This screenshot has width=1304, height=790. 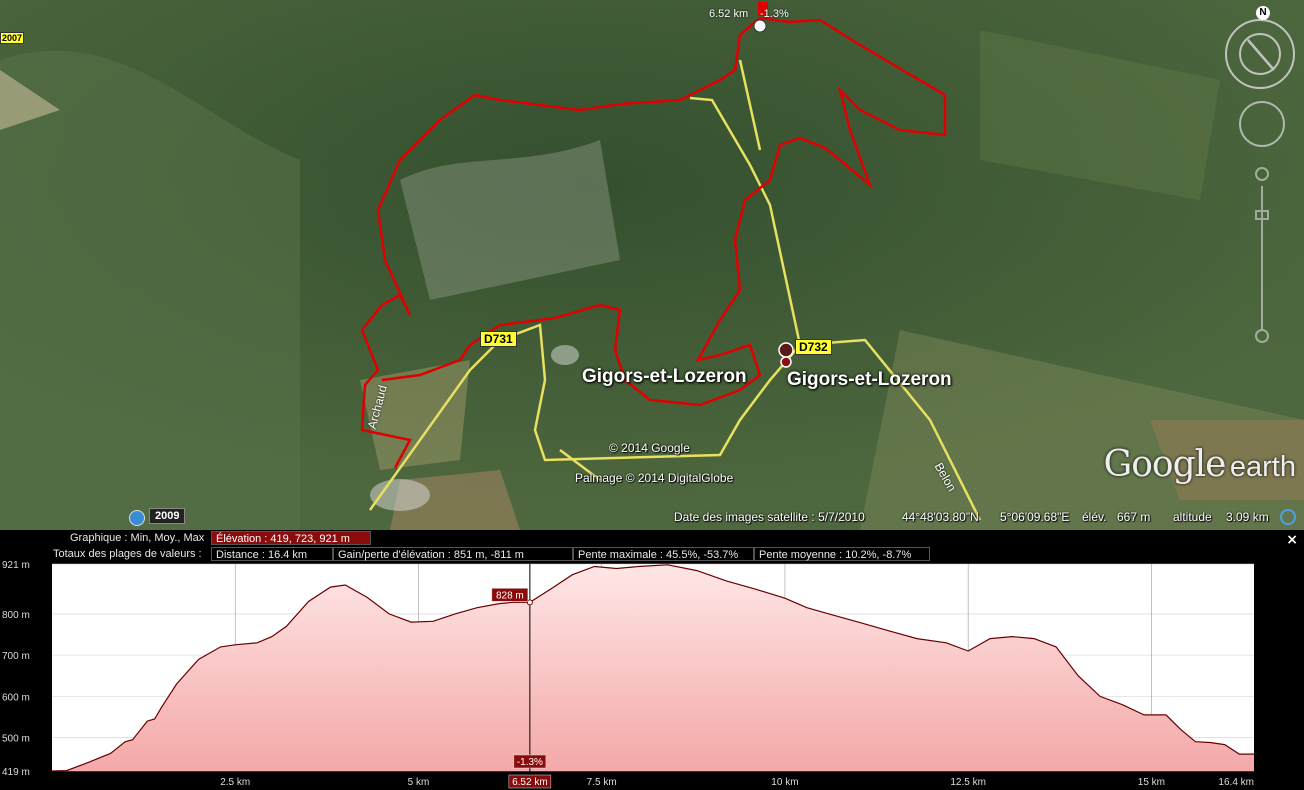 What do you see at coordinates (940, 517) in the screenshot?
I see `latitude-readout: 44°48'03.80"N` at bounding box center [940, 517].